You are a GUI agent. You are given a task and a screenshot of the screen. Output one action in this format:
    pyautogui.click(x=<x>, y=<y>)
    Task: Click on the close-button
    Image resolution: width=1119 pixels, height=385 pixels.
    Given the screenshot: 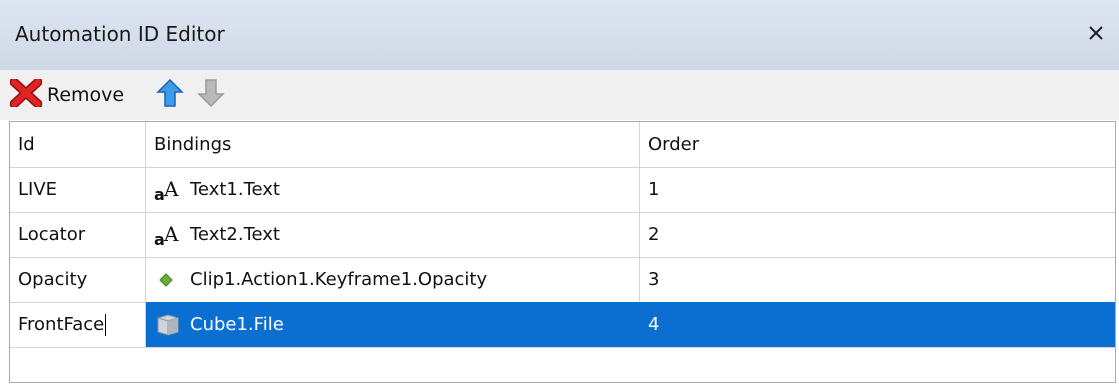 What is the action you would take?
    pyautogui.click(x=1096, y=35)
    